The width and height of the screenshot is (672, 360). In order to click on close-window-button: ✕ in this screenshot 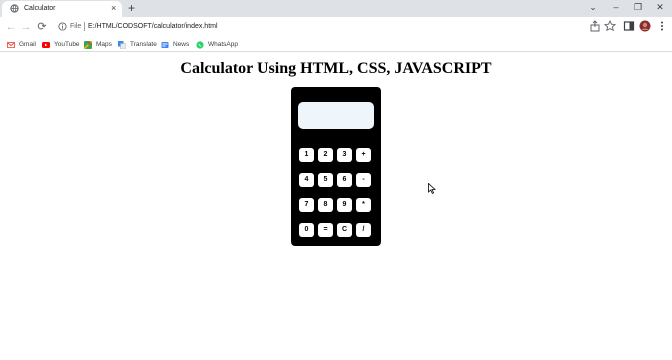, I will do `click(660, 7)`.